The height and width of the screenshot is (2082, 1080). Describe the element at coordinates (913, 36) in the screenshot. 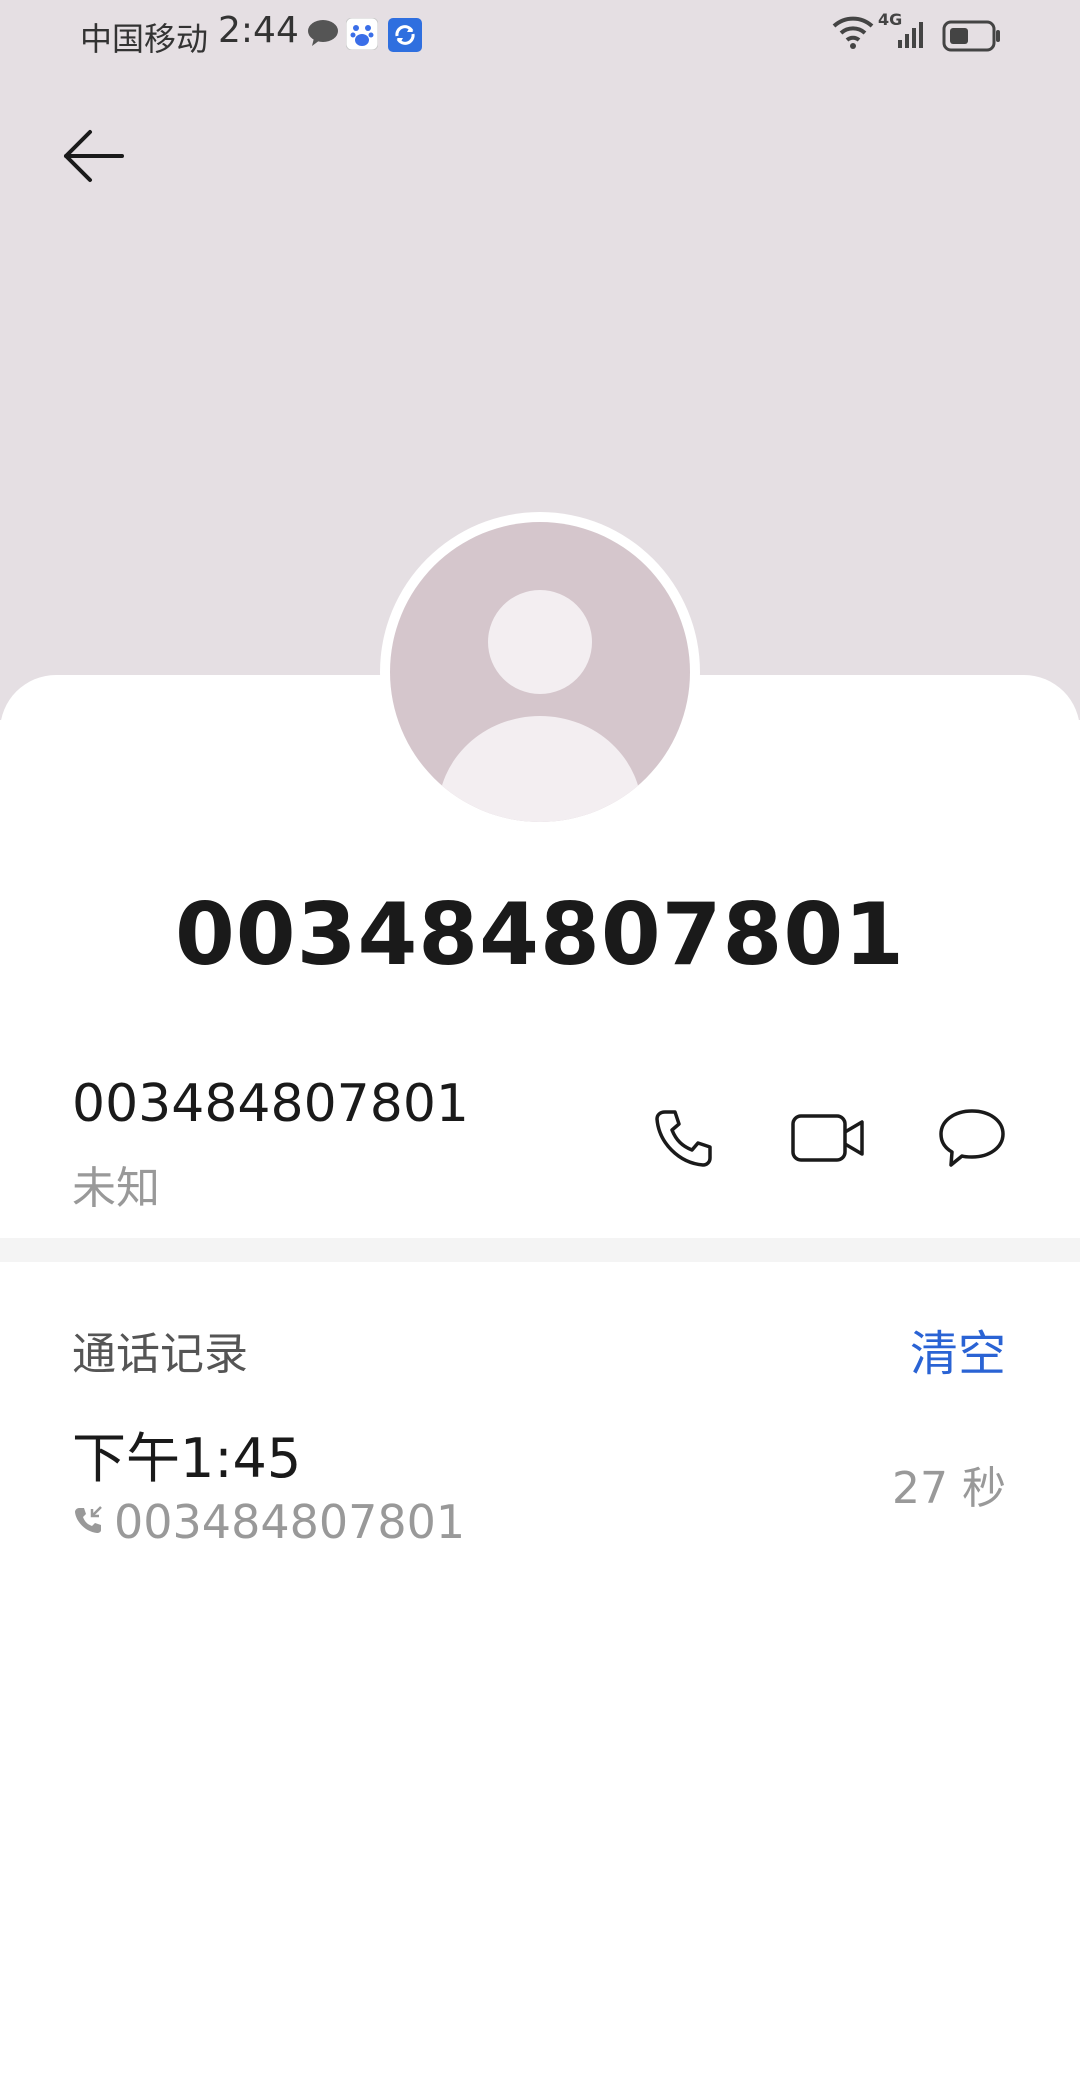

I see `signal-icon` at that location.